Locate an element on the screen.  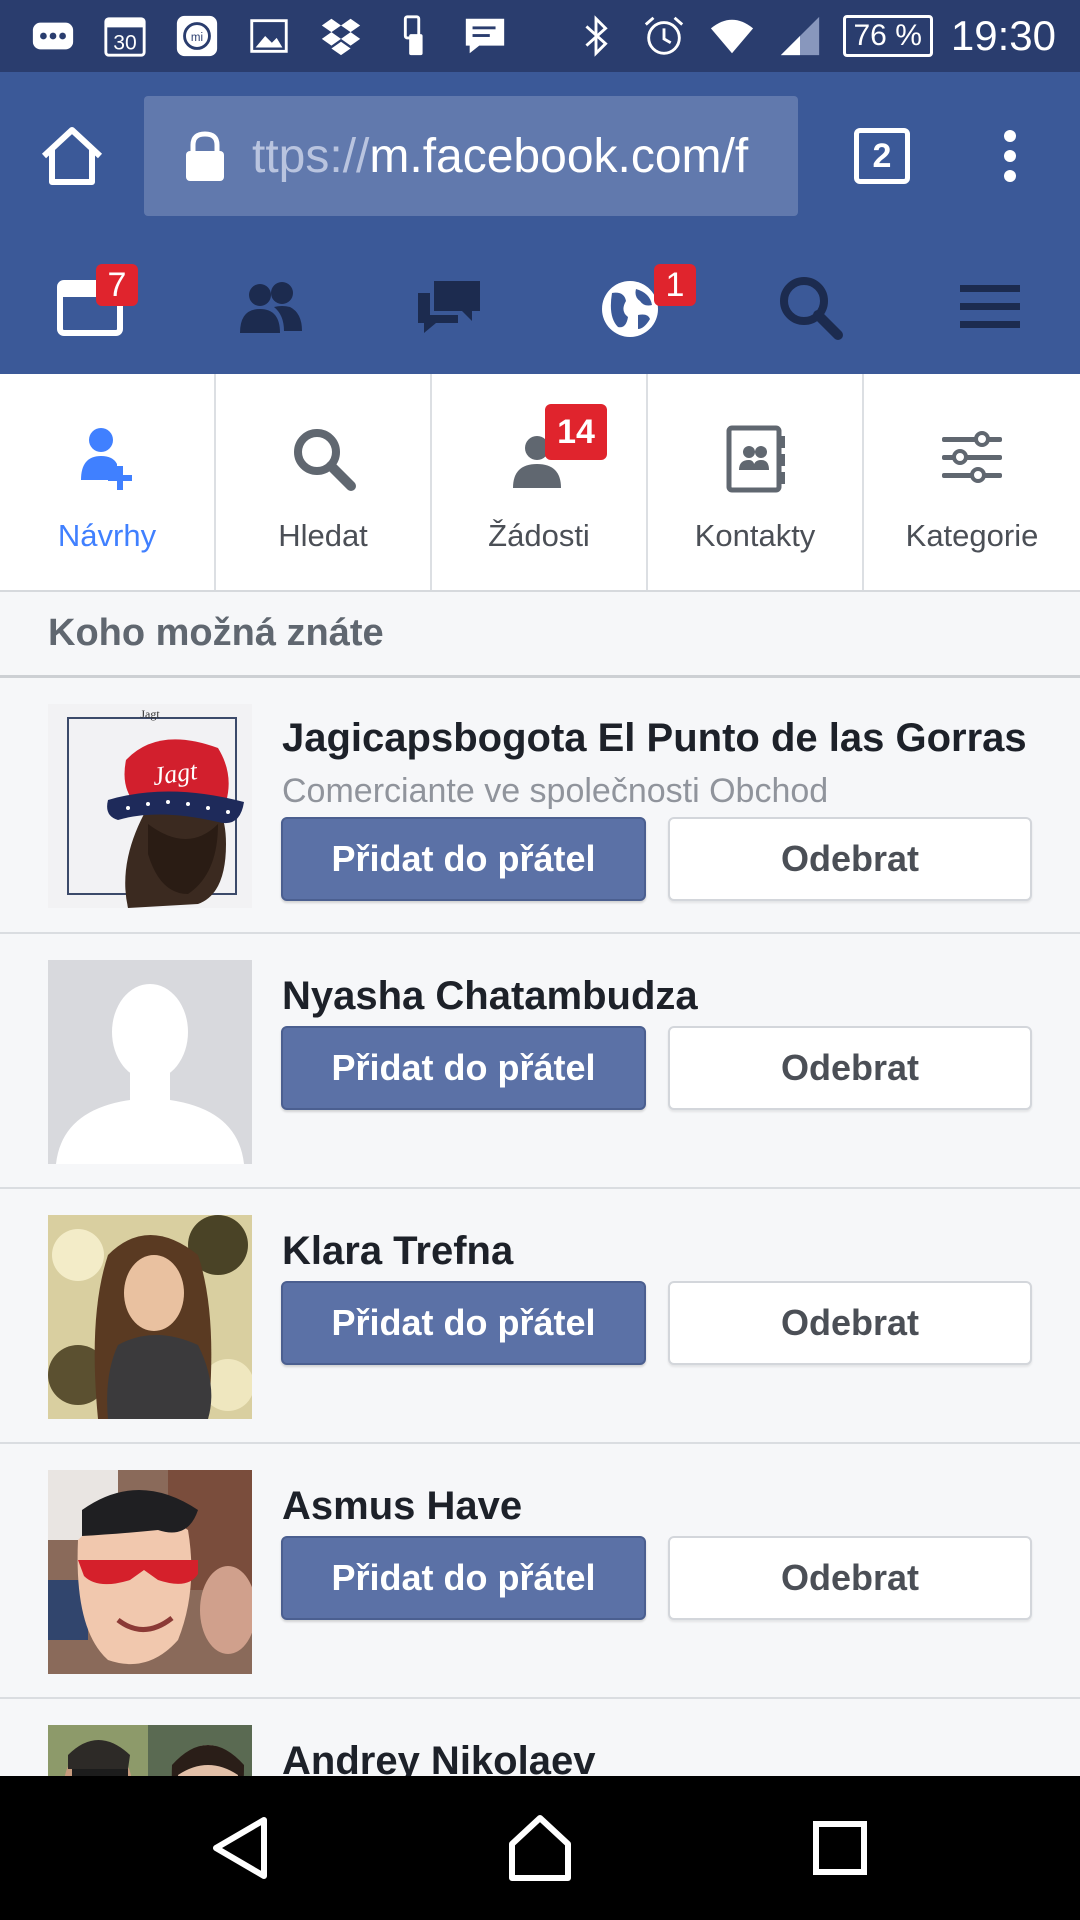
mi-fit-icon: mi is located at coordinates (197, 36).